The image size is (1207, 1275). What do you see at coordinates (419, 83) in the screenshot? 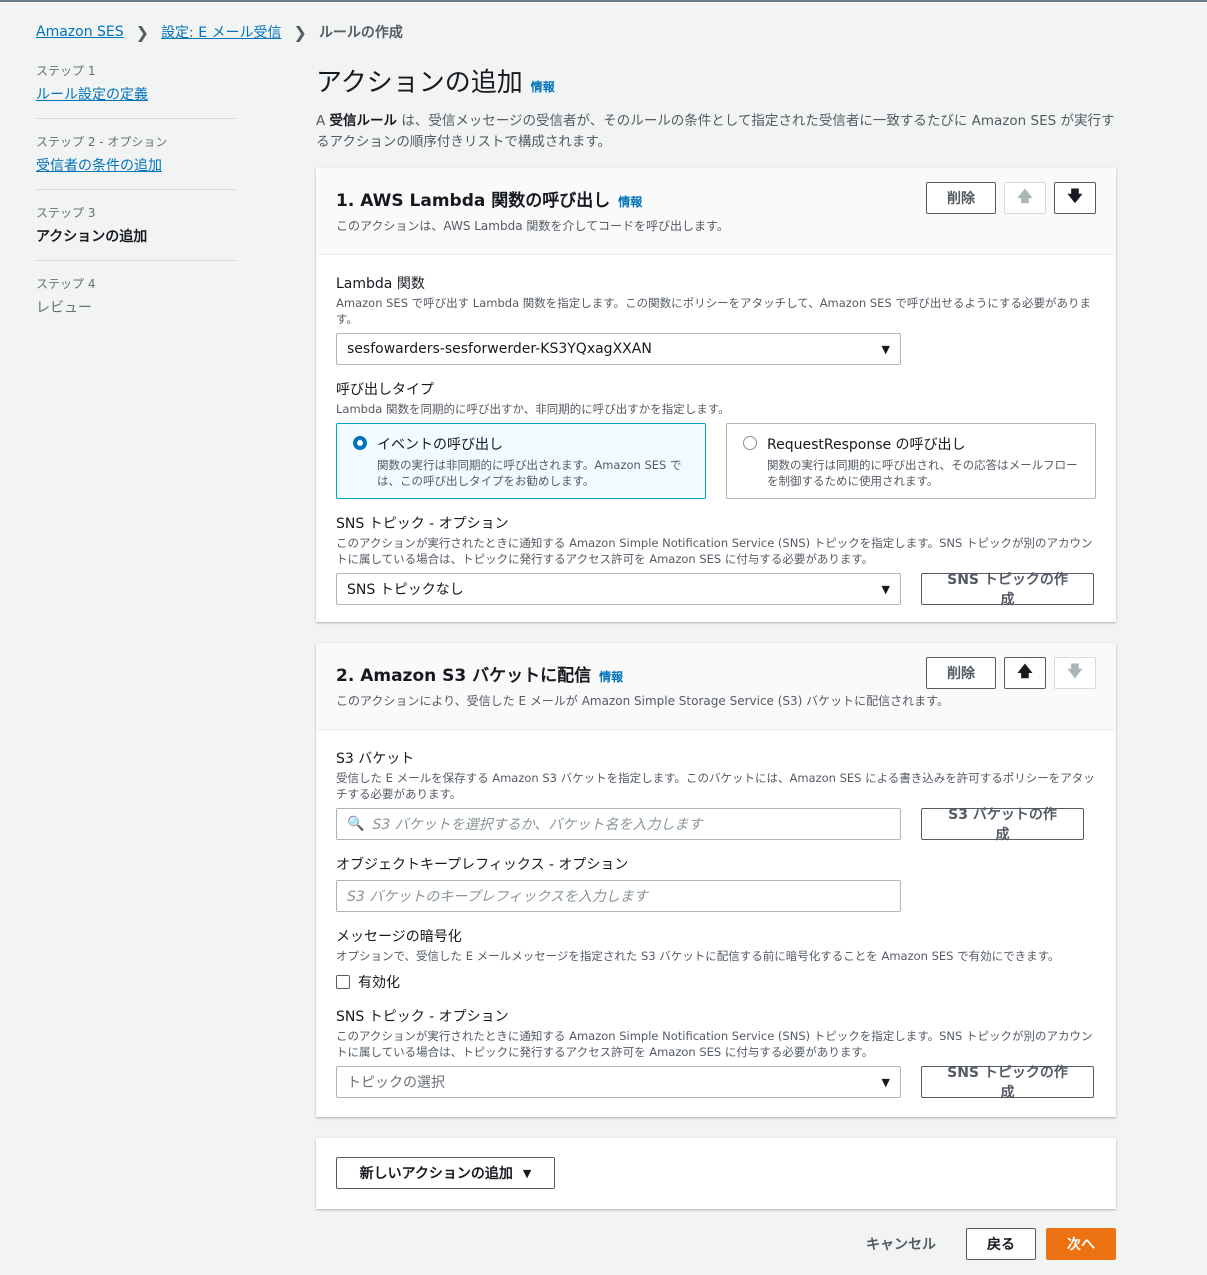
I see `page-title: アクションの追加` at bounding box center [419, 83].